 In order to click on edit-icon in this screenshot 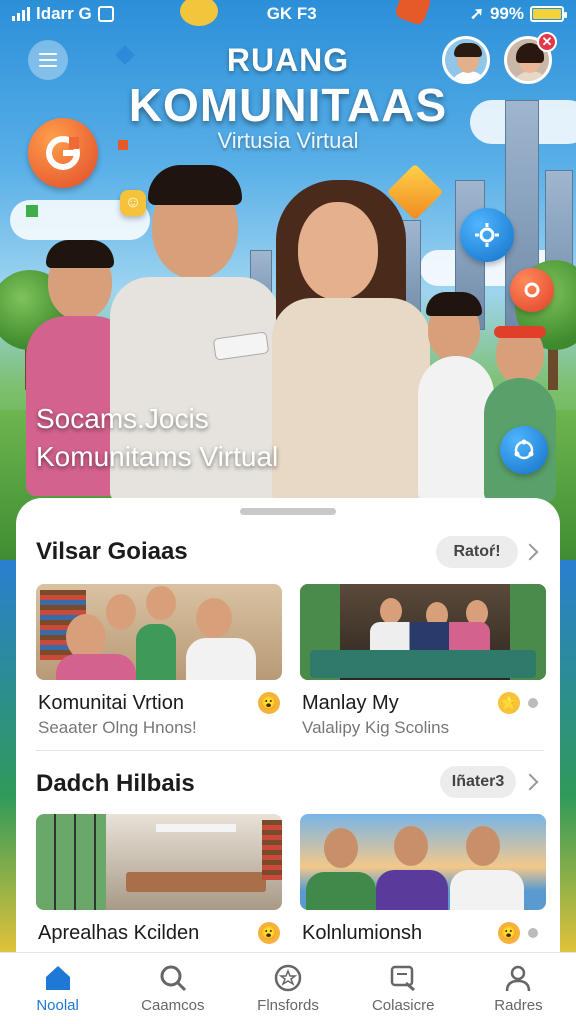, I will do `click(403, 978)`.